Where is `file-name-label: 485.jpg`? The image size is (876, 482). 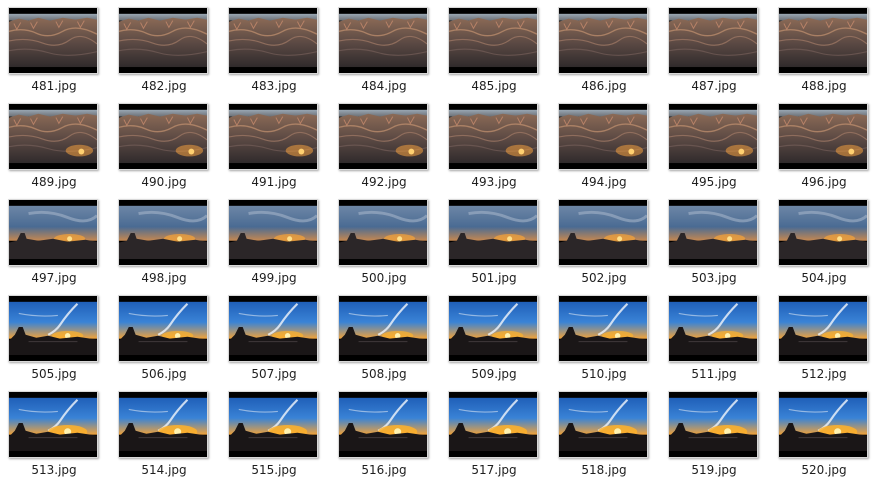
file-name-label: 485.jpg is located at coordinates (494, 86).